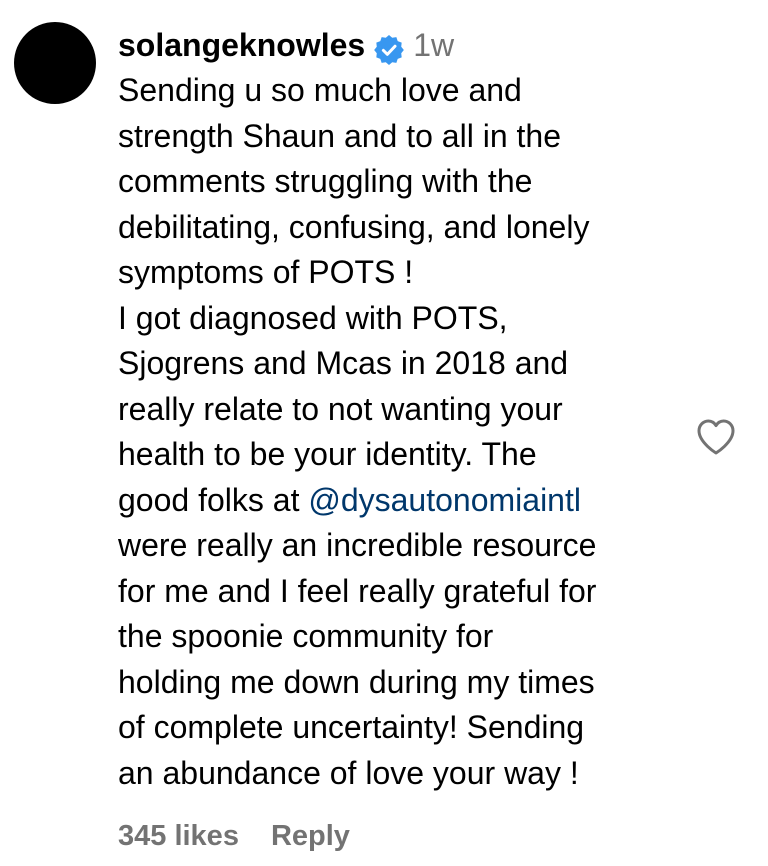 The height and width of the screenshot is (866, 768). I want to click on heart-outline-icon, so click(716, 437).